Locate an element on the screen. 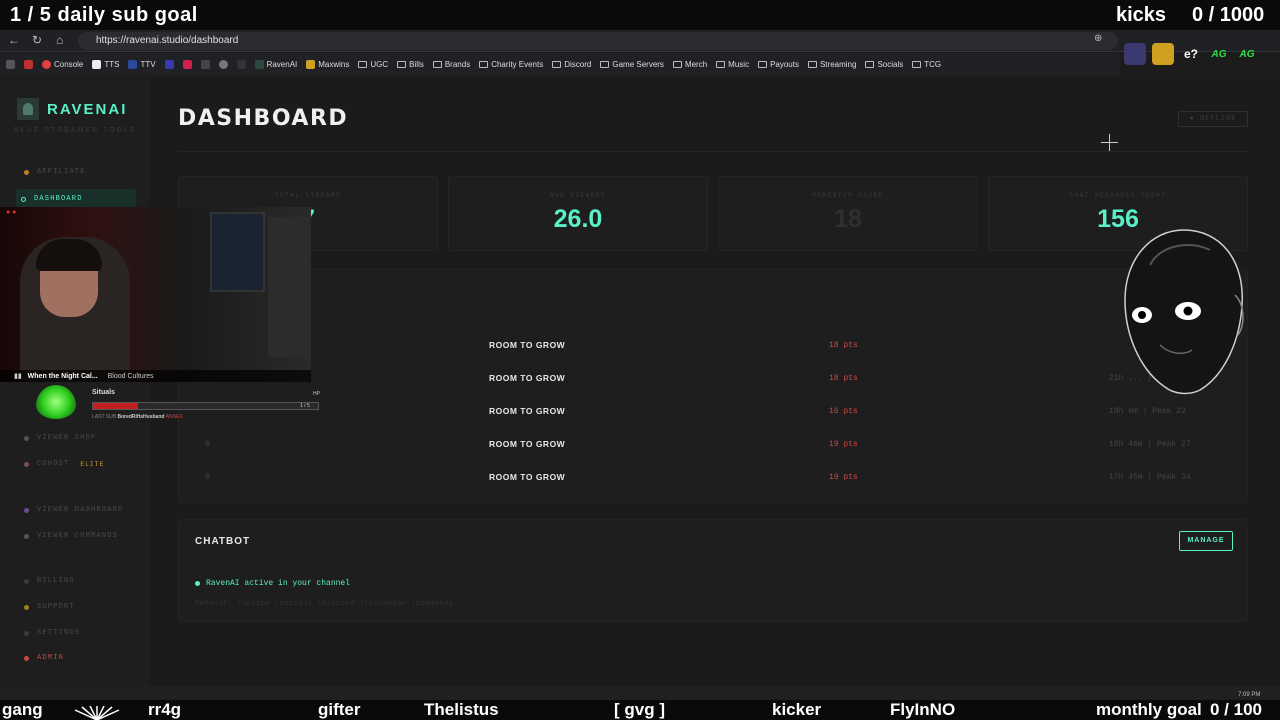 The width and height of the screenshot is (1280, 720). support-icon is located at coordinates (26, 607).